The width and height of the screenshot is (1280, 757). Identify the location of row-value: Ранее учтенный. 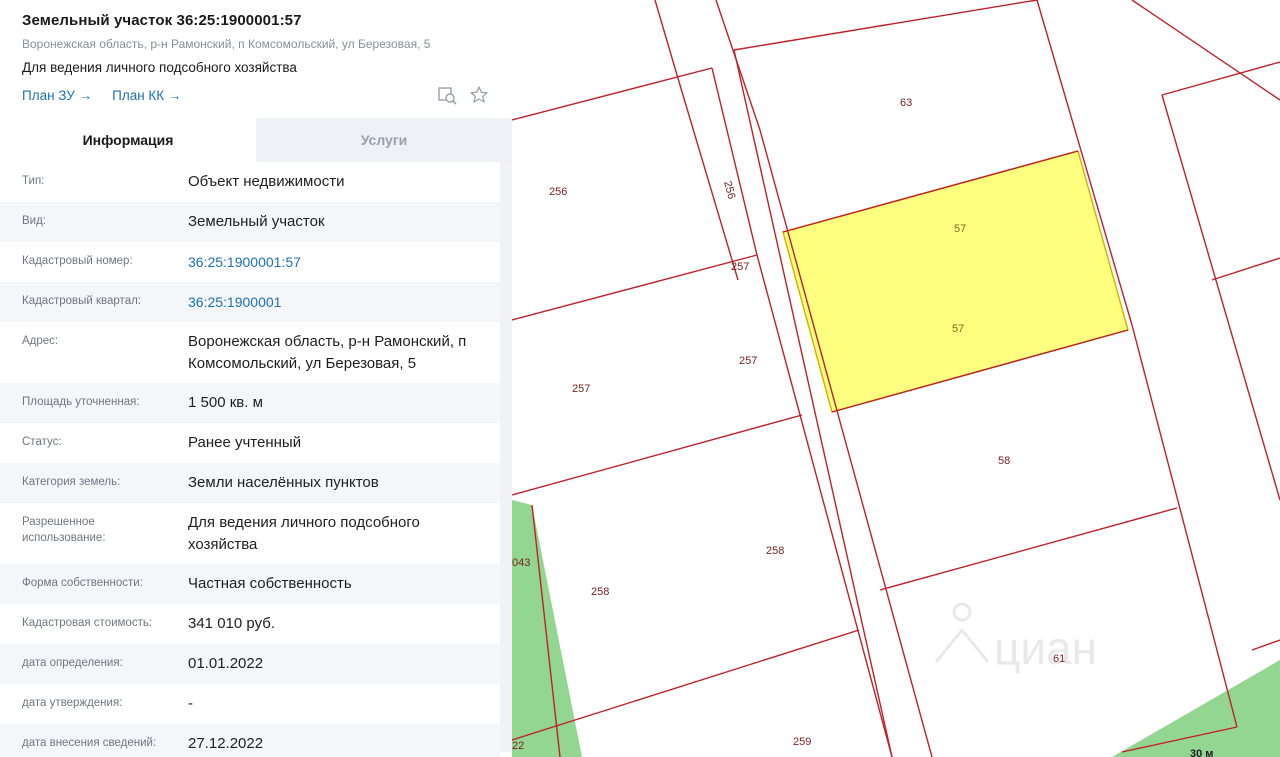
(245, 442).